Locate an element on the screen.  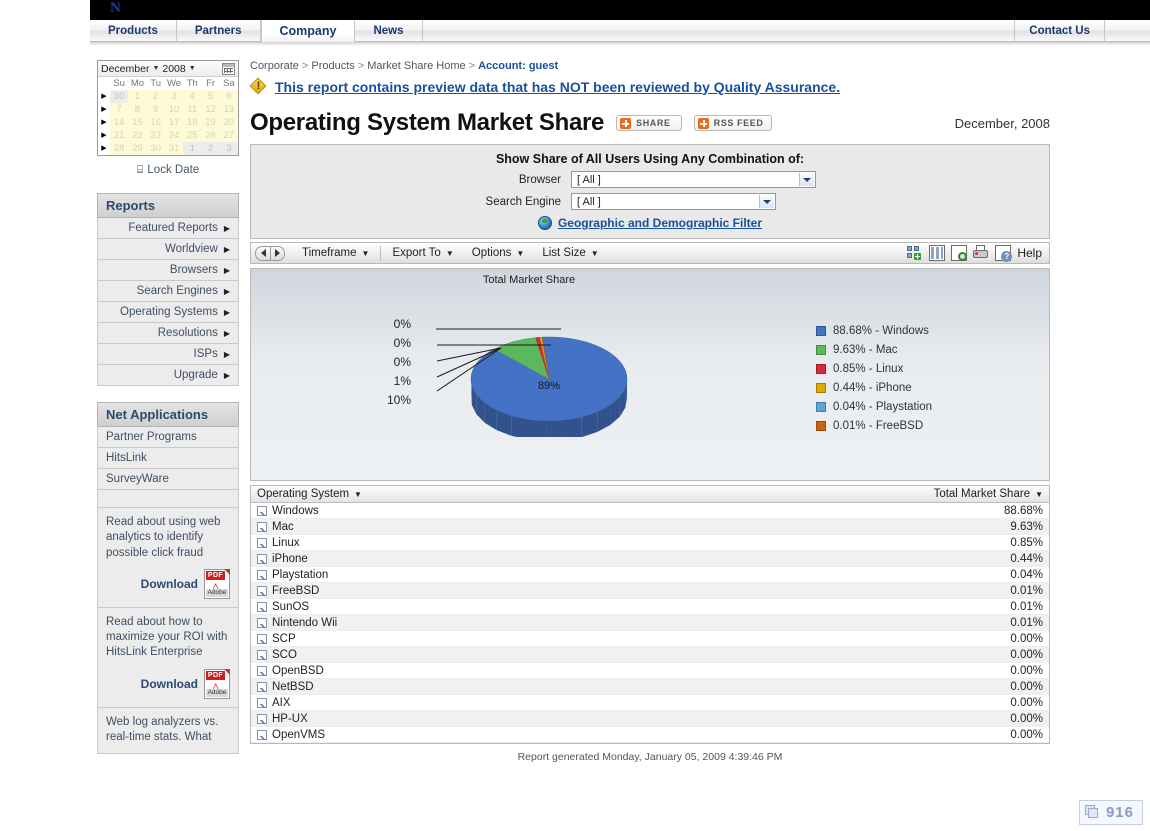
sidebar-item-isps: ISPs ▶ is located at coordinates (168, 354).